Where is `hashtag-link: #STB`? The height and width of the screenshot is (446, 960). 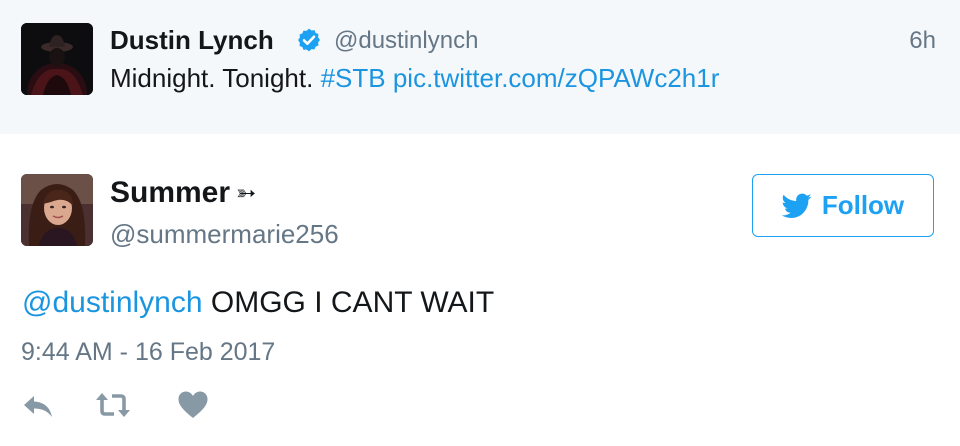
hashtag-link: #STB is located at coordinates (353, 78).